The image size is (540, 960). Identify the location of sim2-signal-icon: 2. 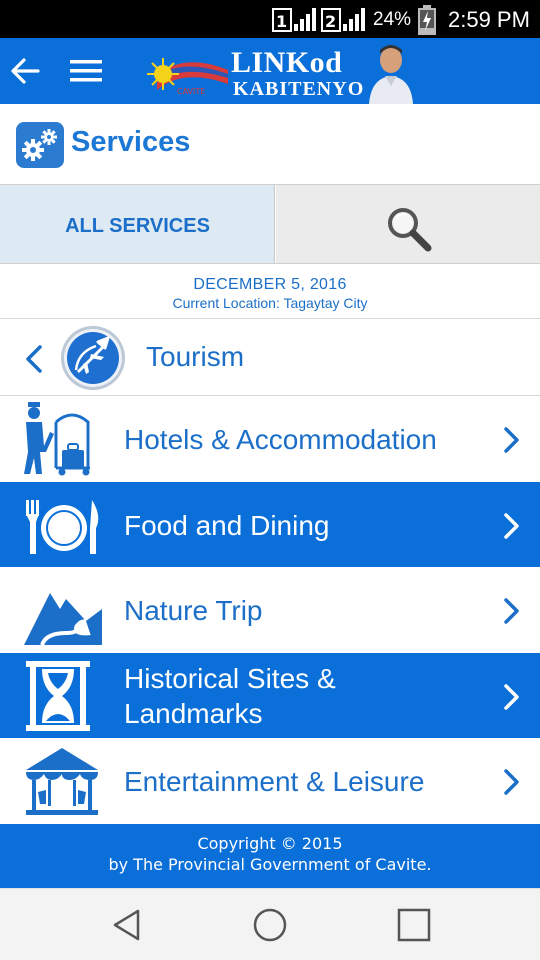
(343, 20).